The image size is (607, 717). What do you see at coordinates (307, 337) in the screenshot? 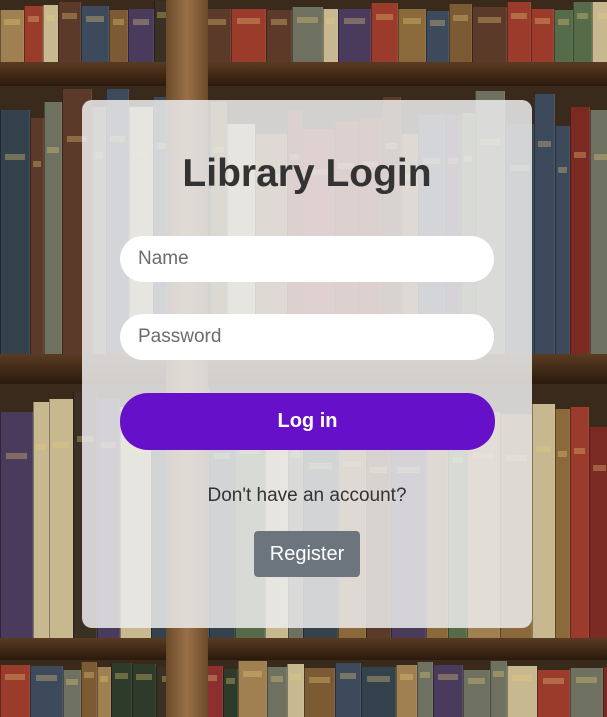
I see `password-input` at bounding box center [307, 337].